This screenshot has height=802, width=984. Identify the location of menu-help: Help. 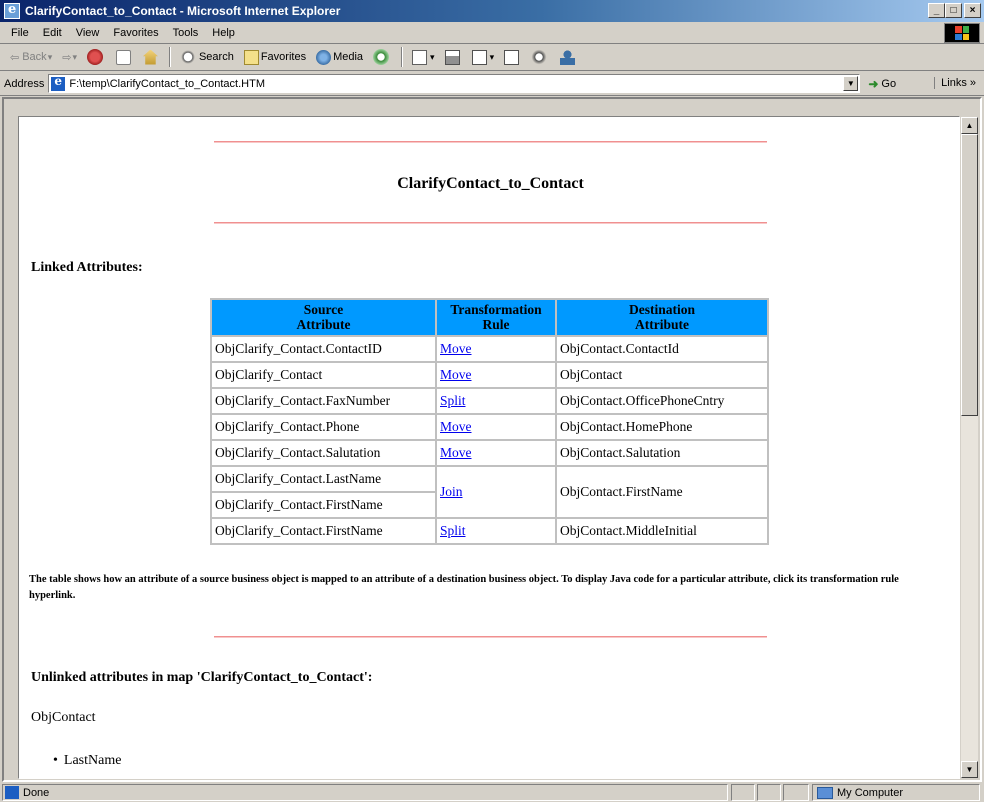
(223, 33).